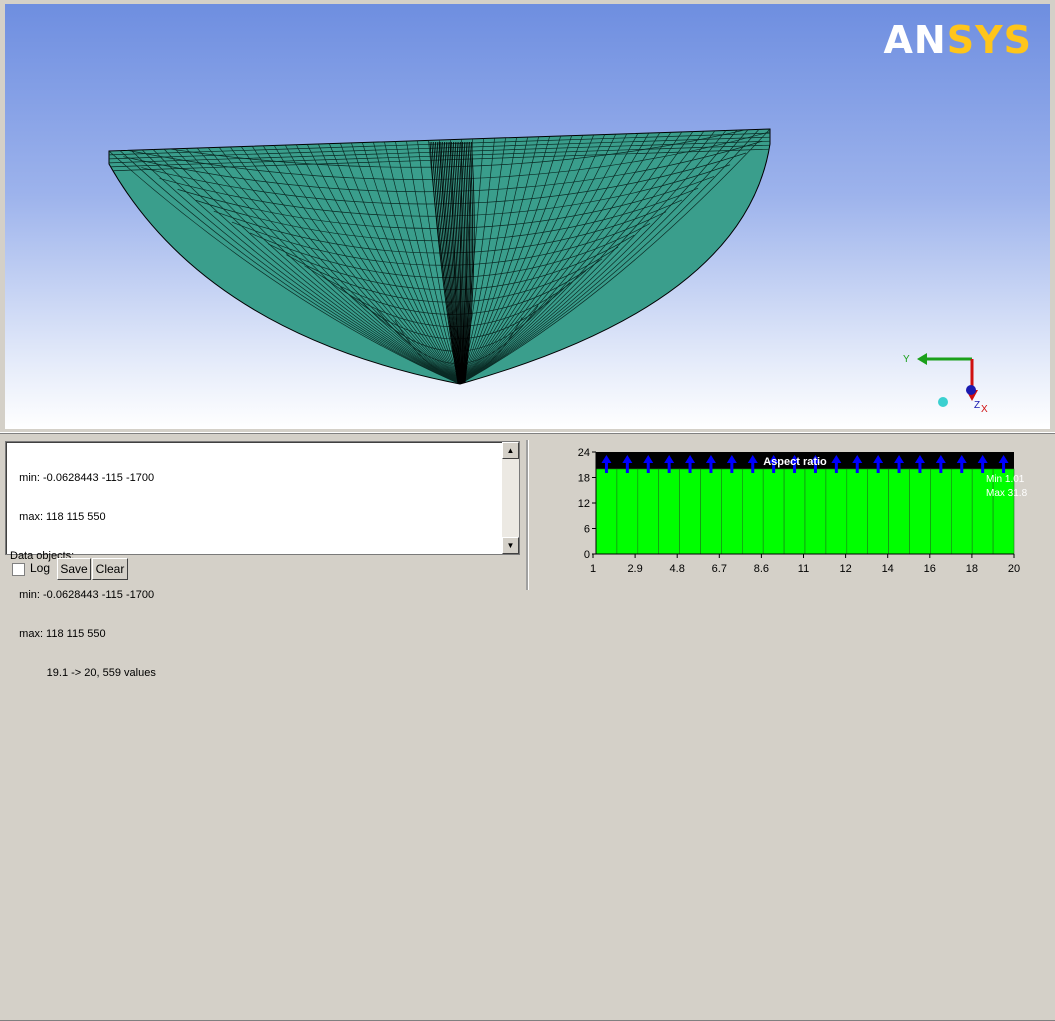 The image size is (1055, 1021). I want to click on logo-text-an: AN, so click(915, 40).